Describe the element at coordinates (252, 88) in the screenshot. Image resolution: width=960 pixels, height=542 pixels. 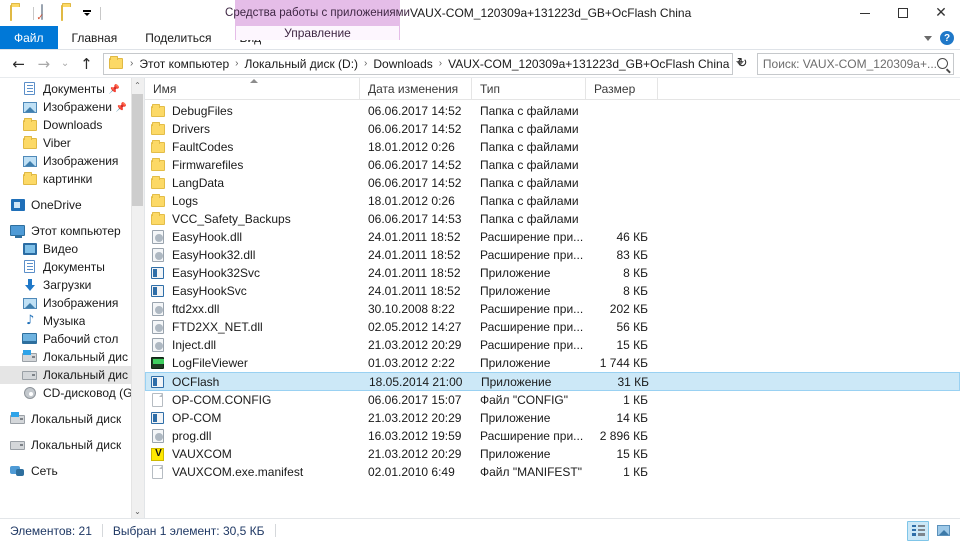
I see `column-header-name: Имя` at that location.